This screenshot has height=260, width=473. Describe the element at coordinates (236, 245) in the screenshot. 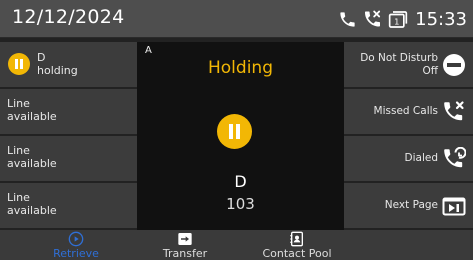

I see `softkey-bar: Retrieve Transfer Contact Pool` at that location.